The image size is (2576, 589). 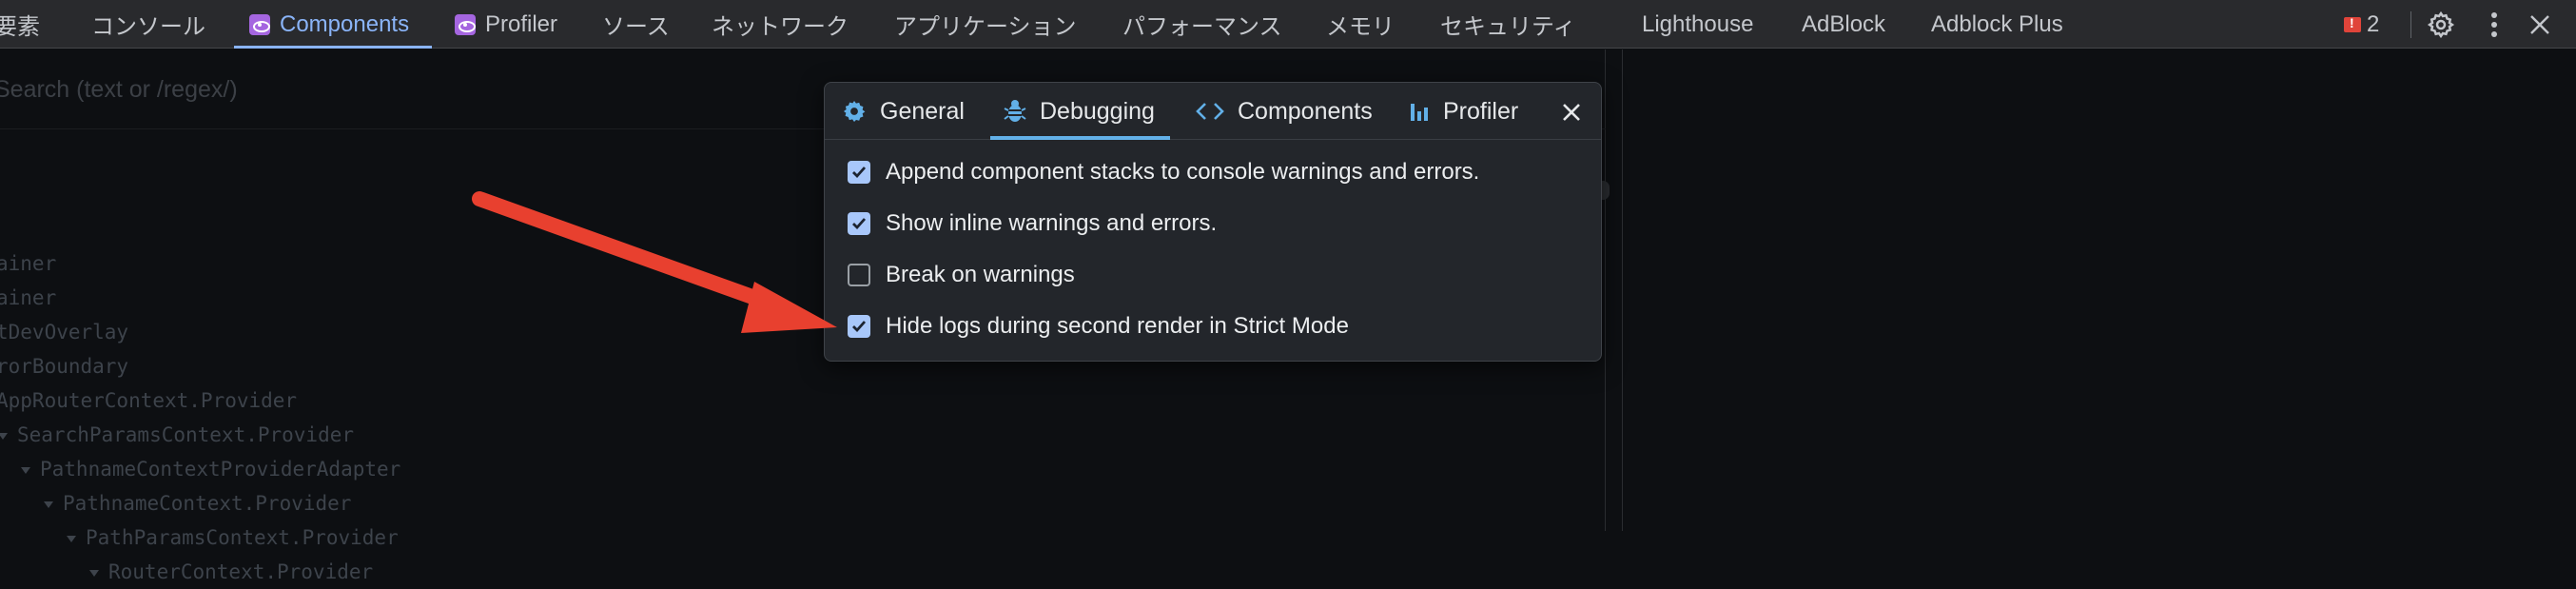 I want to click on tree-node: PathnameContextProviderAdapter, so click(x=211, y=469).